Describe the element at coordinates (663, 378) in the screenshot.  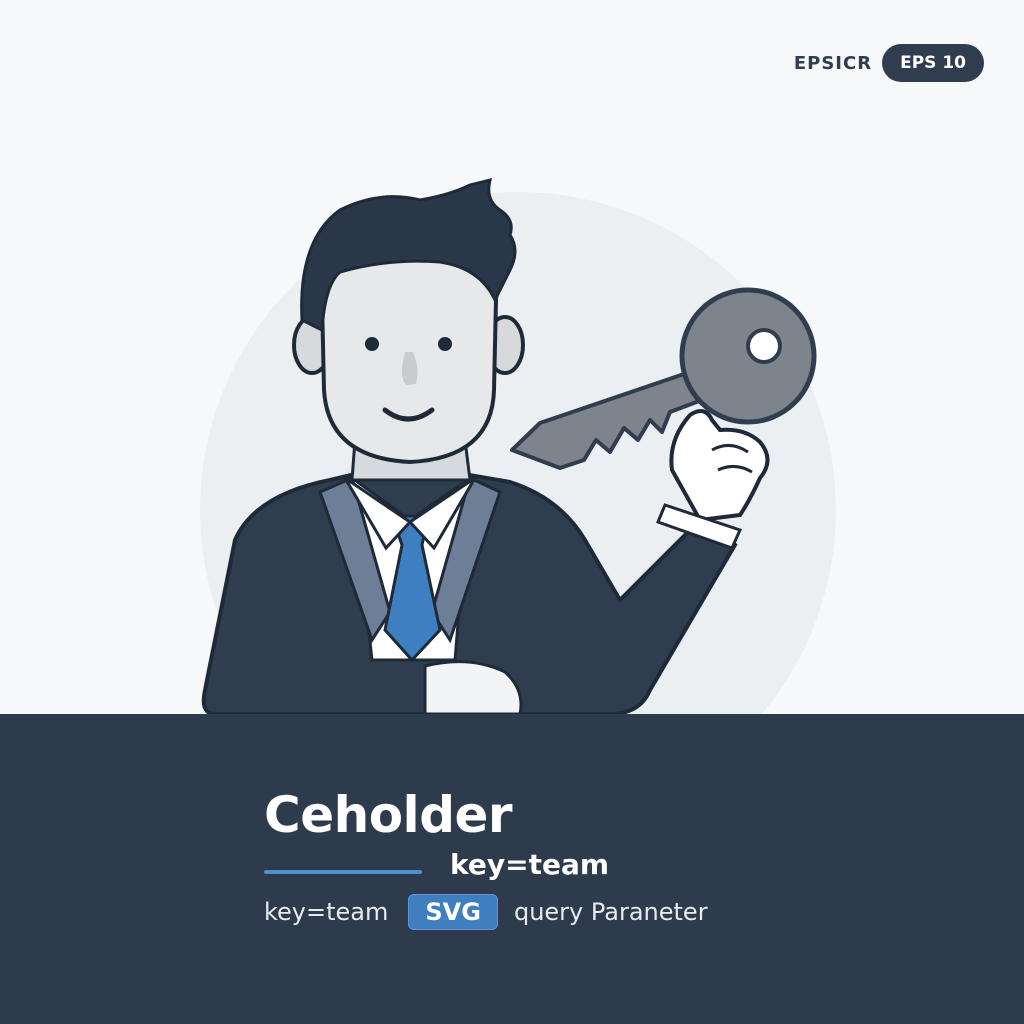
I see `key-icon` at that location.